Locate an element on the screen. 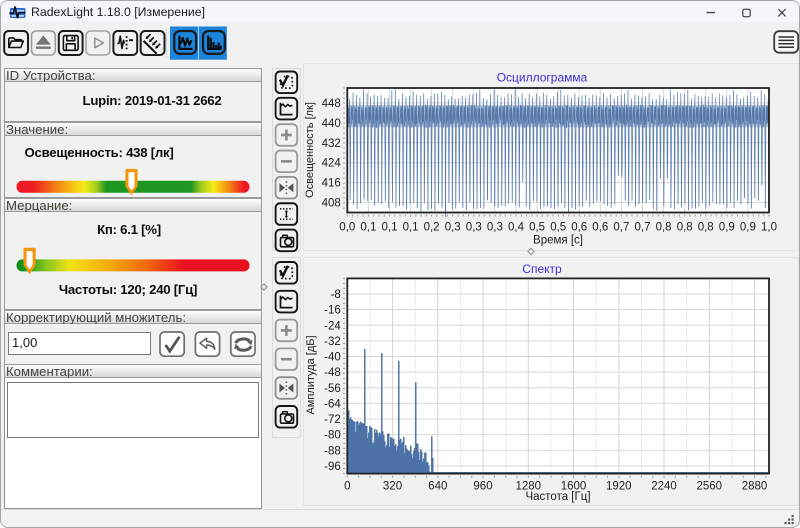 The image size is (800, 528). svg-text: -80 is located at coordinates (332, 436).